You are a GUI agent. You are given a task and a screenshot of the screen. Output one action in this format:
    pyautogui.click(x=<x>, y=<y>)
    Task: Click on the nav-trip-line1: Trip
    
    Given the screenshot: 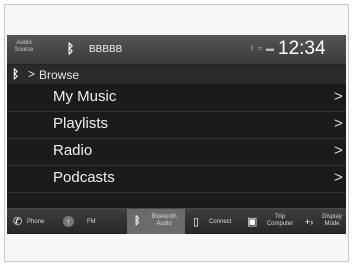 What is the action you would take?
    pyautogui.click(x=280, y=217)
    